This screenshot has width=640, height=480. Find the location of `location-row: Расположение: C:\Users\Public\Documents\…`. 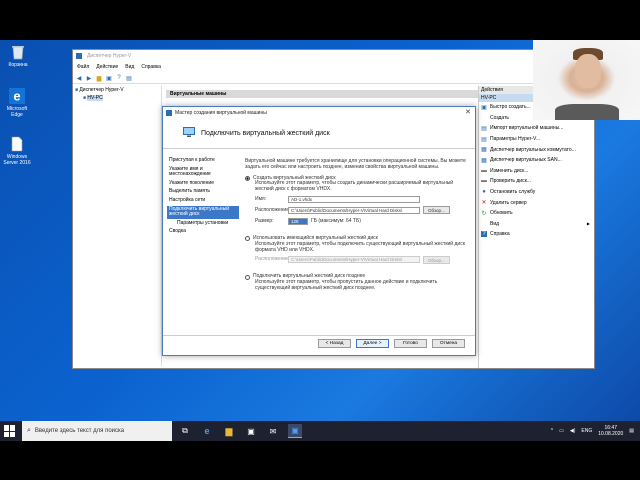

location-row: Расположение: C:\Users\Public\Documents\… is located at coordinates (357, 210).